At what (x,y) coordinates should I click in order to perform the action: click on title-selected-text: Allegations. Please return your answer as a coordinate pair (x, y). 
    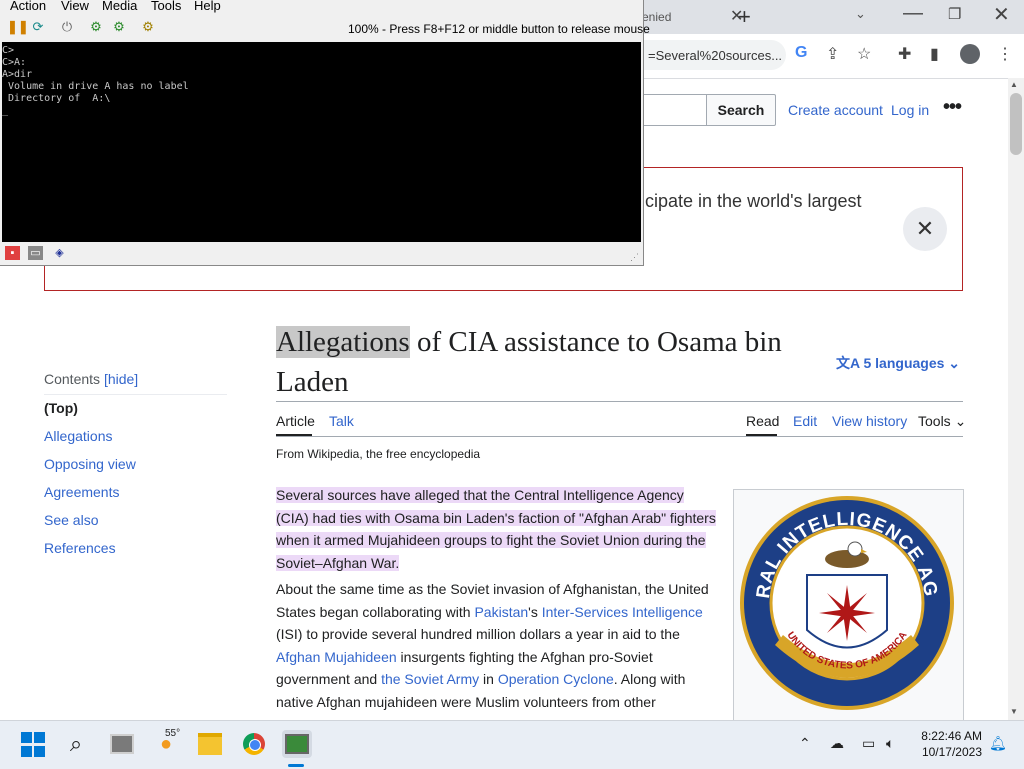
    Looking at the image, I should click on (343, 342).